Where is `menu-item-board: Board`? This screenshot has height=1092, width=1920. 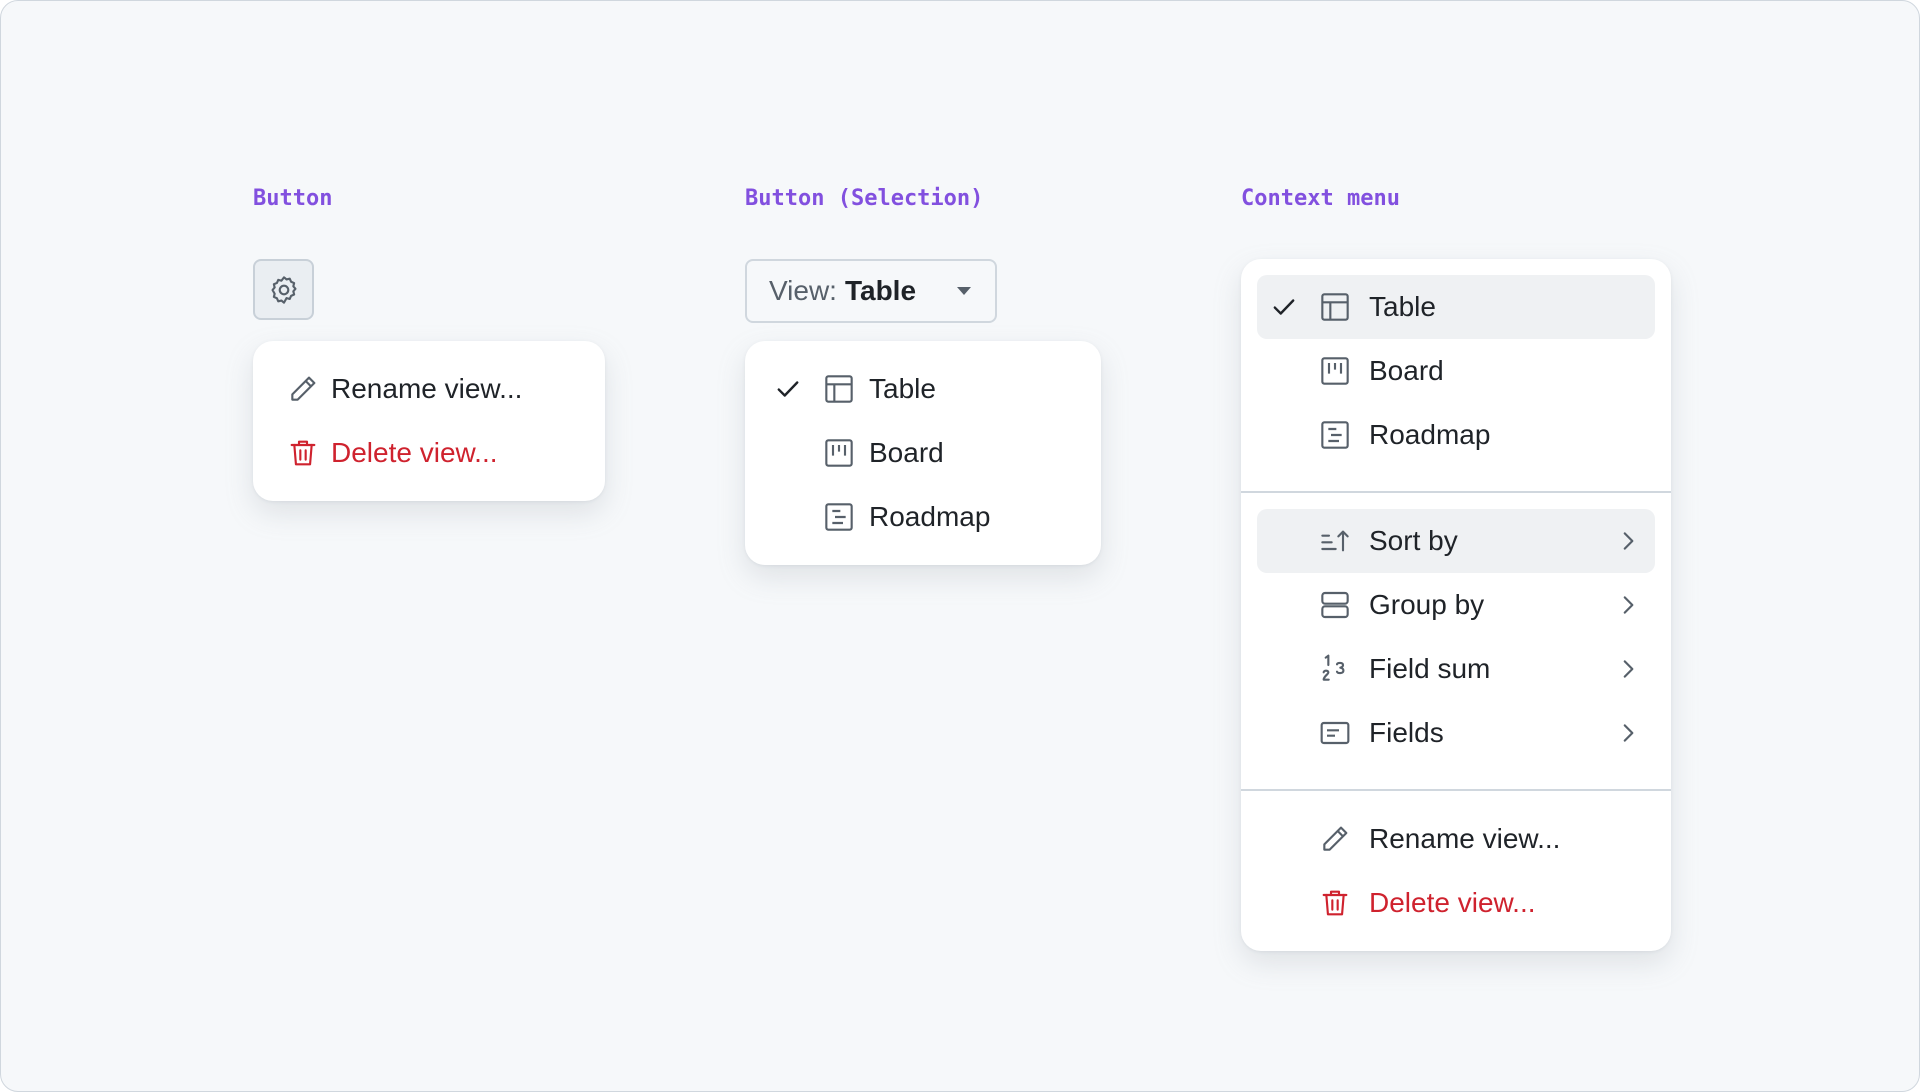
menu-item-board: Board is located at coordinates (923, 453).